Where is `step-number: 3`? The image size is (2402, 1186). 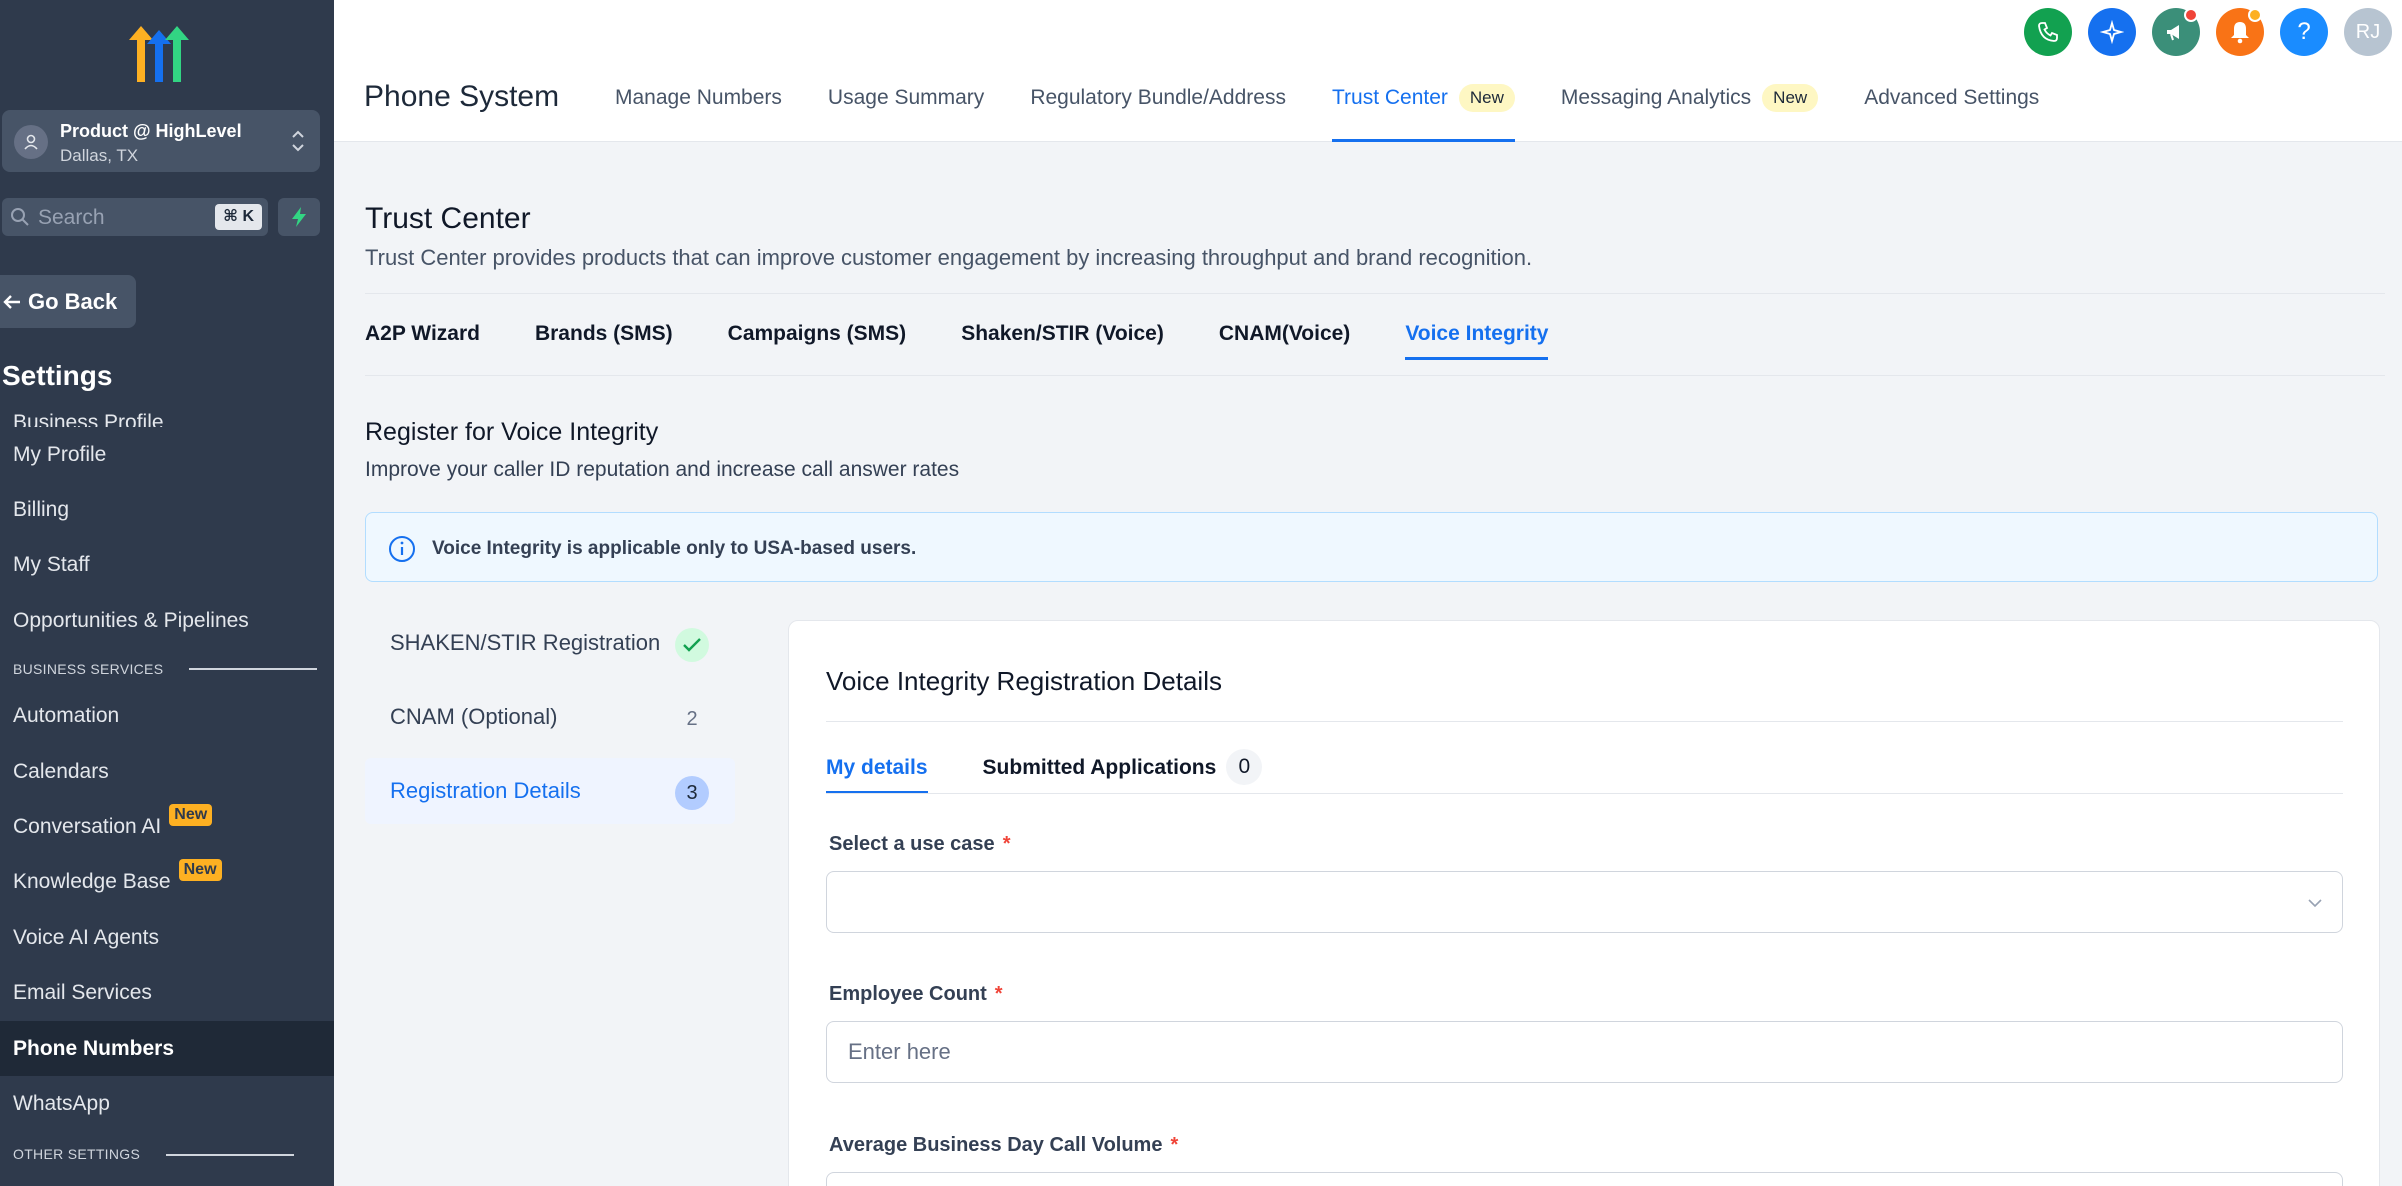
step-number: 3 is located at coordinates (692, 793).